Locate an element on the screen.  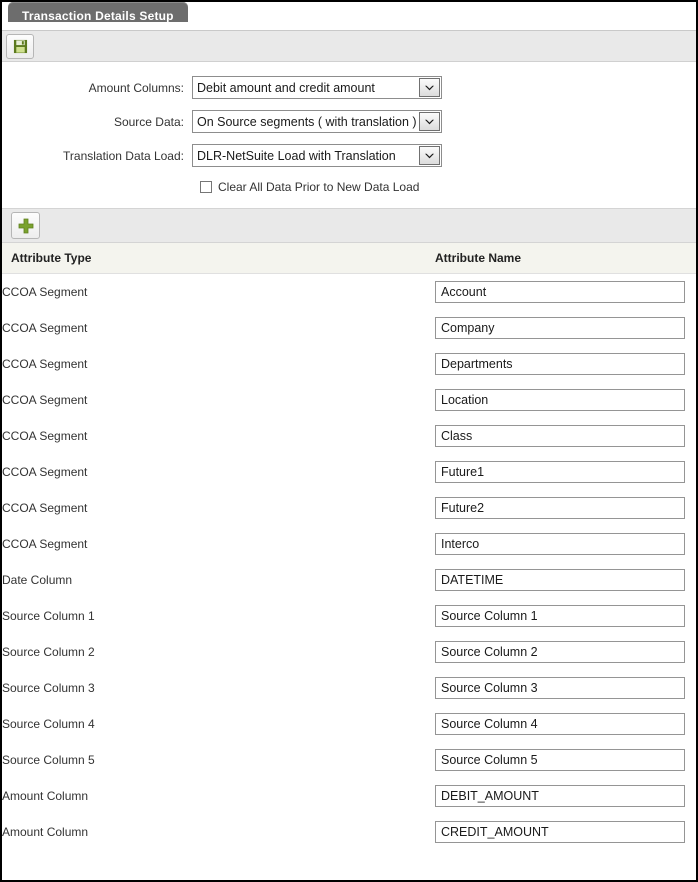
attribute-name-cell: Account is located at coordinates (565, 291).